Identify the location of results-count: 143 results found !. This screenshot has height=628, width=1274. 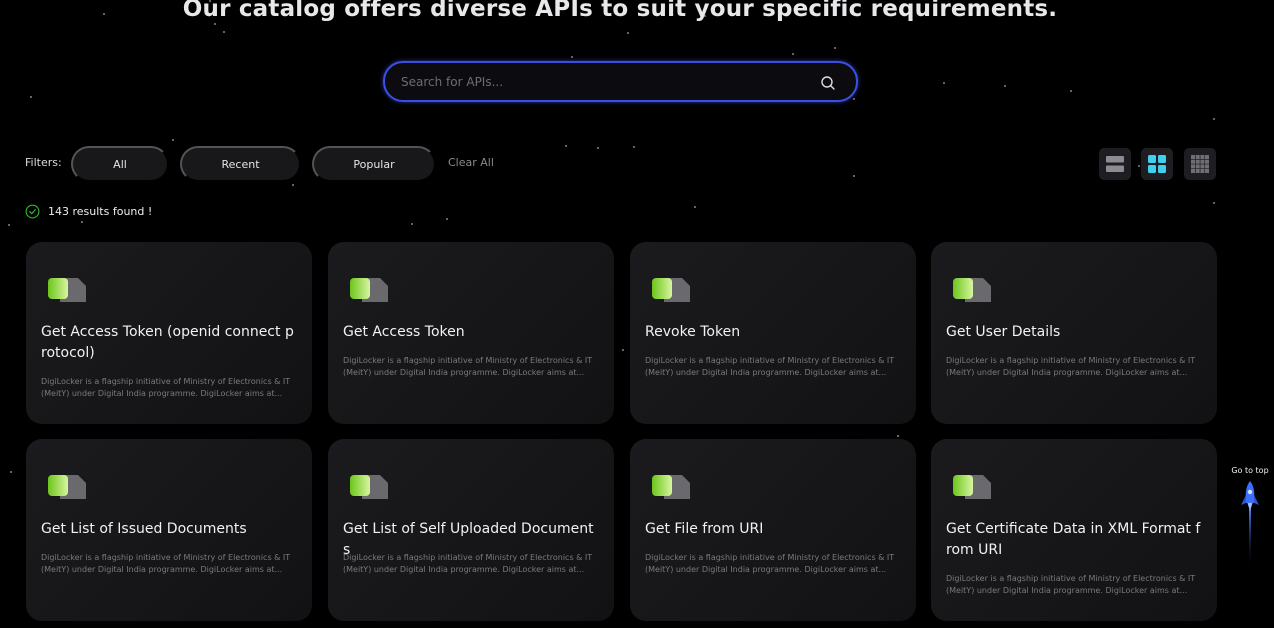
(88, 211).